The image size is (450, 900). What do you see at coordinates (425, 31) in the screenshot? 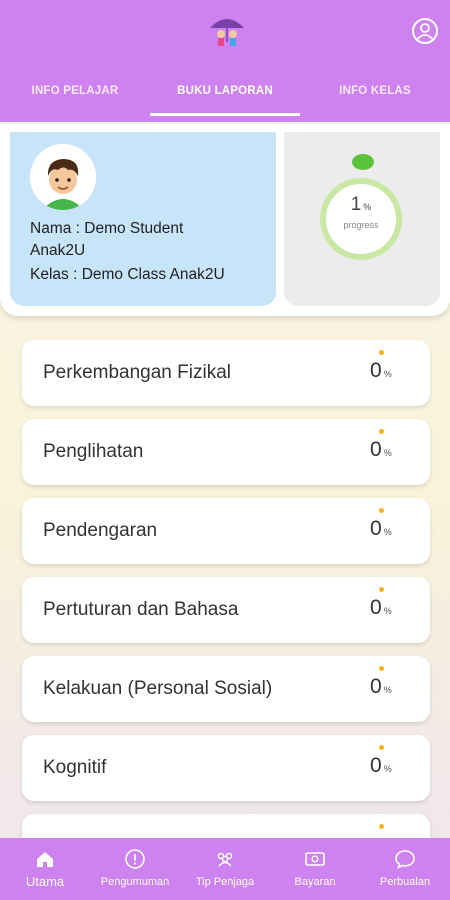
I see `user-circle-icon` at bounding box center [425, 31].